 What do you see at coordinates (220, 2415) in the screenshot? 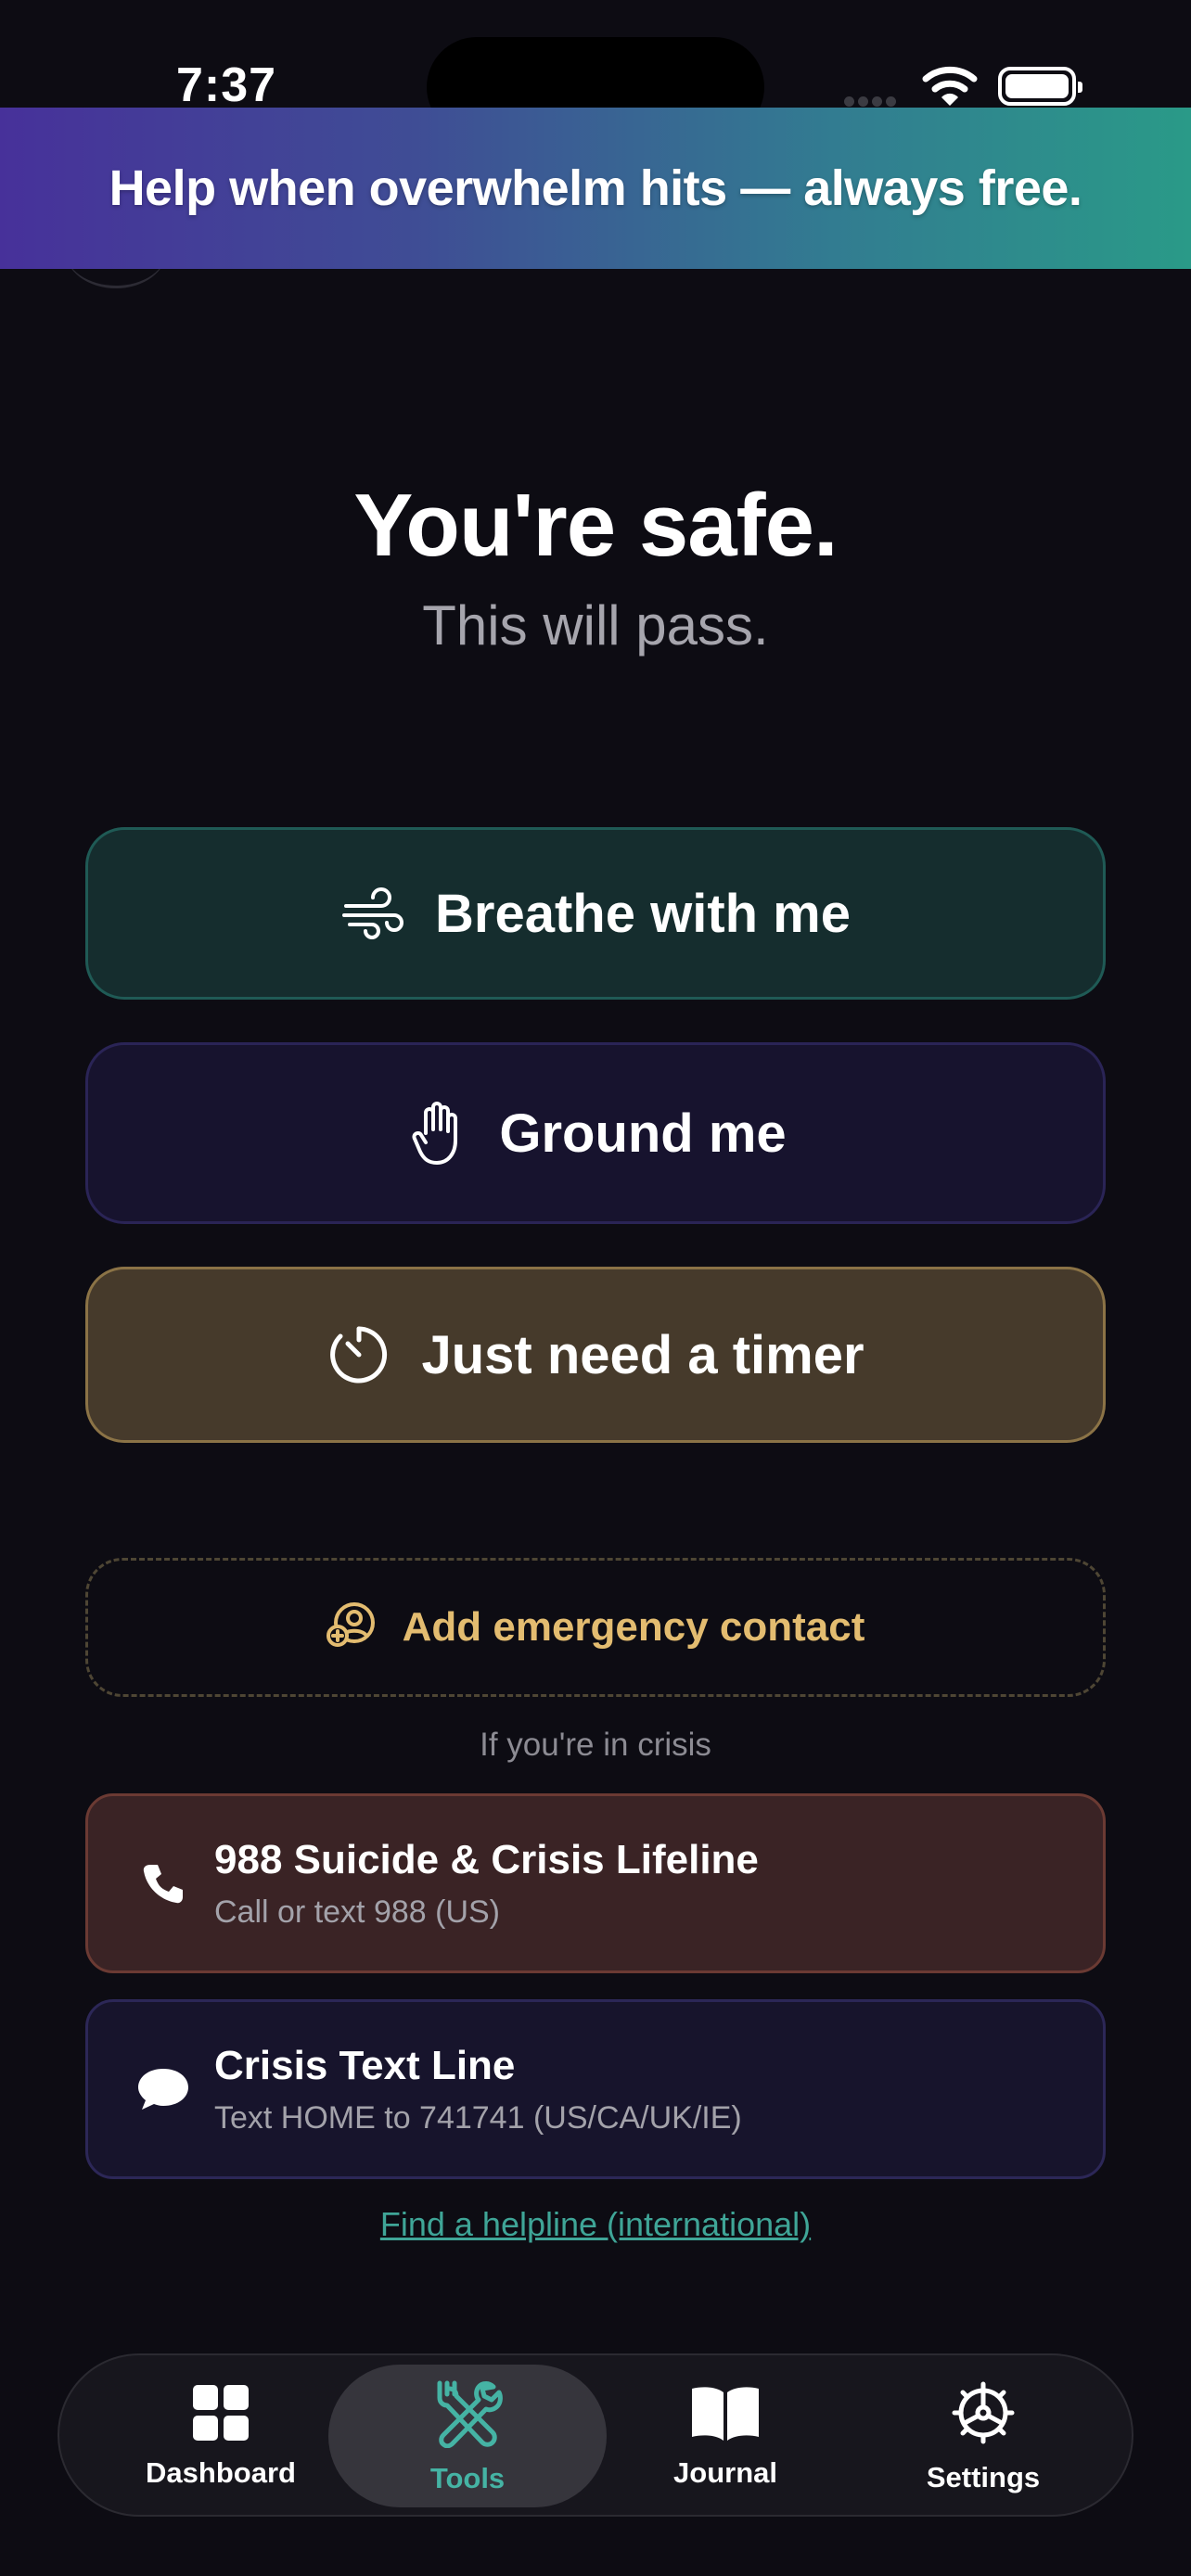
I see `grid-icon` at bounding box center [220, 2415].